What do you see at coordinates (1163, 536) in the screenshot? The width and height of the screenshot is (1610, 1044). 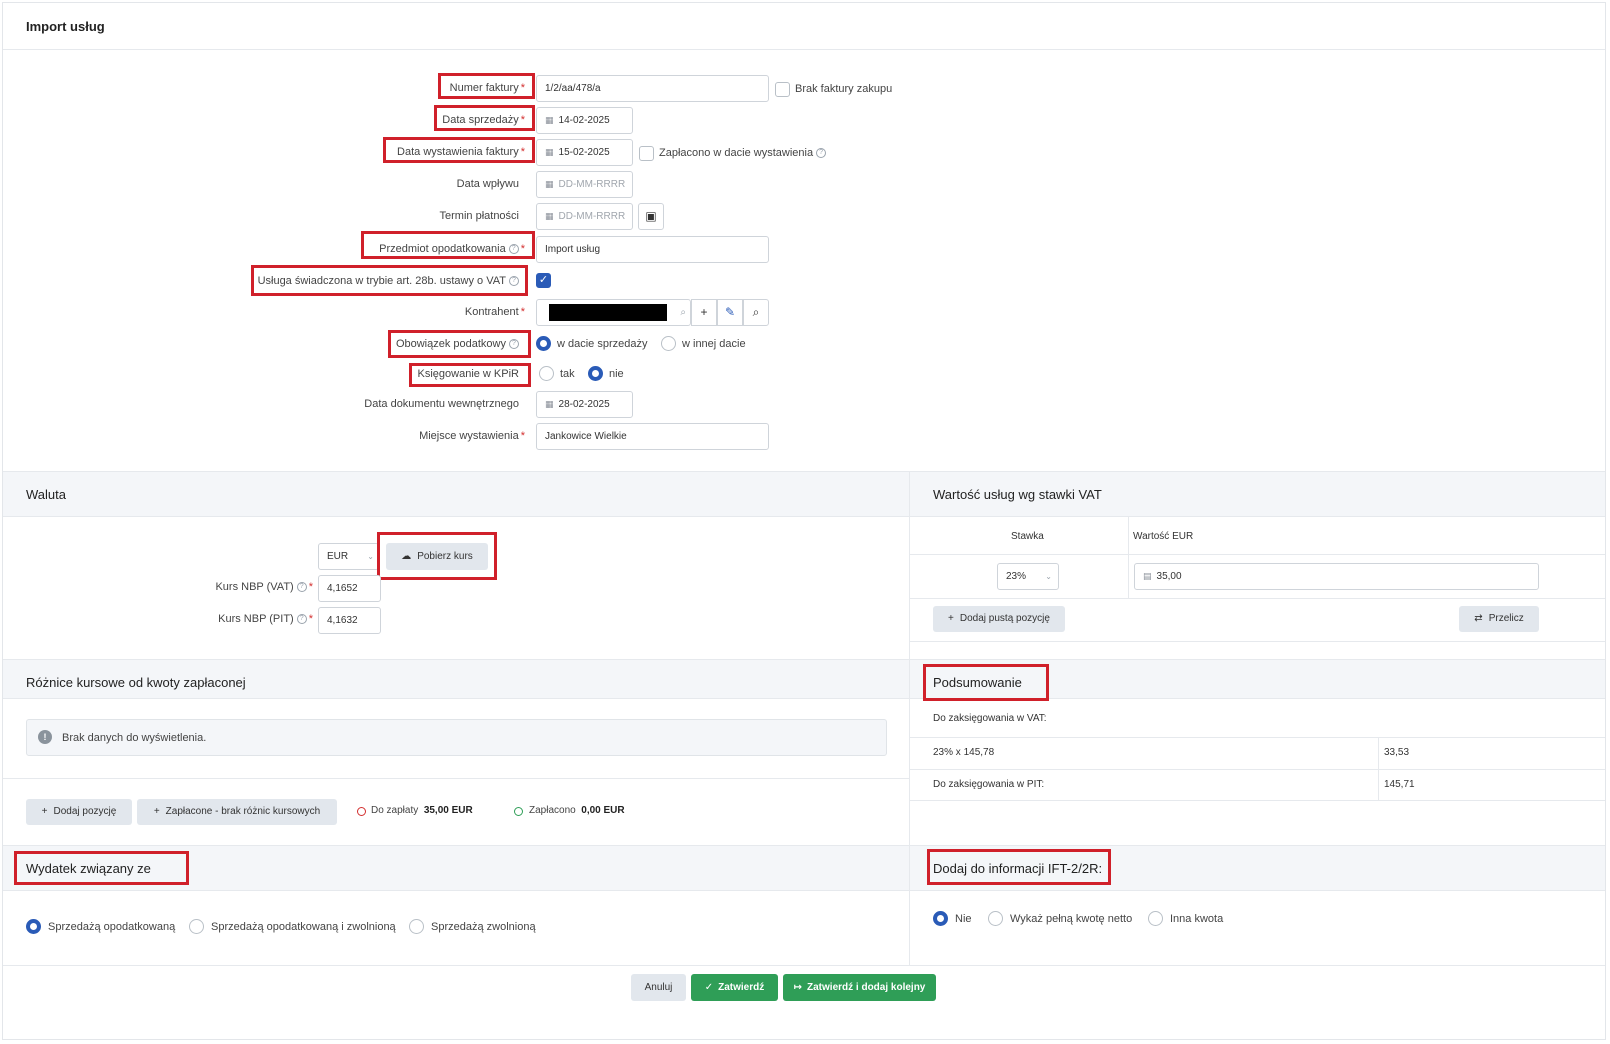 I see `col-wartosc-header: Wartość EUR` at bounding box center [1163, 536].